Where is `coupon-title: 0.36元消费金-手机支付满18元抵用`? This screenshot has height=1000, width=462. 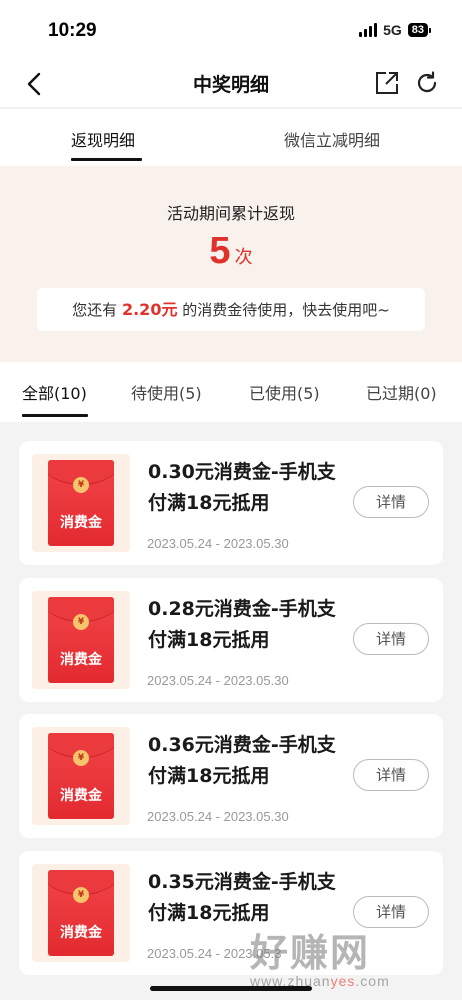
coupon-title: 0.36元消费金-手机支付满18元抵用 is located at coordinates (242, 760).